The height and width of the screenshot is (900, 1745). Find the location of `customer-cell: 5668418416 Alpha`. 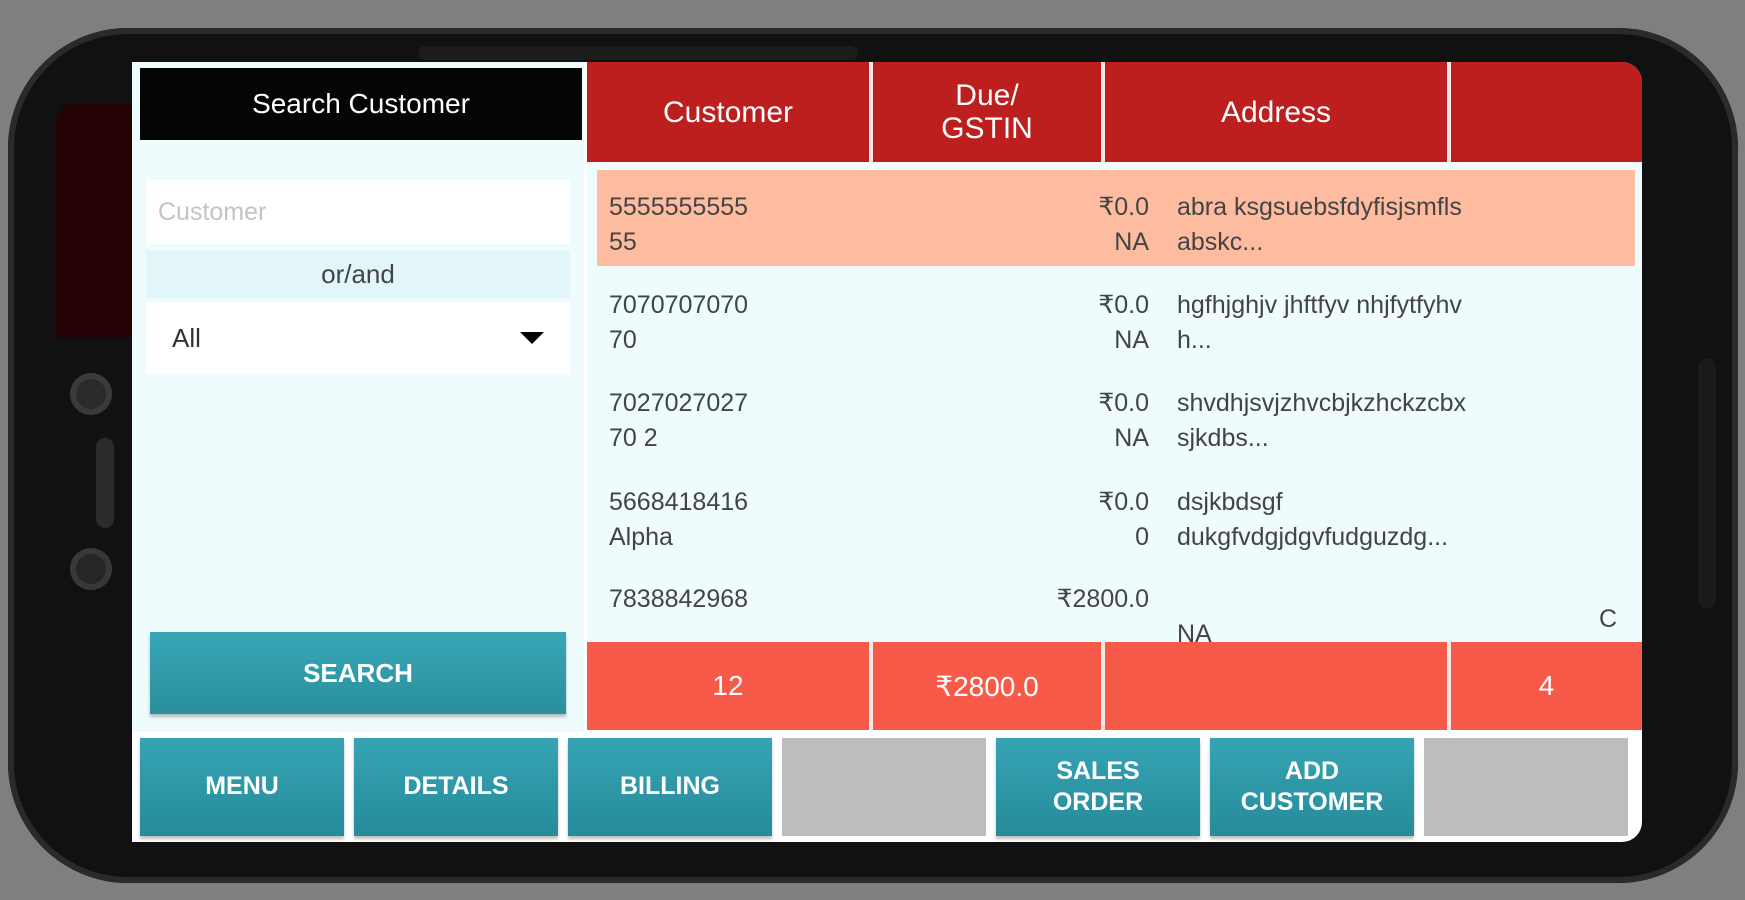

customer-cell: 5668418416 Alpha is located at coordinates (679, 519).